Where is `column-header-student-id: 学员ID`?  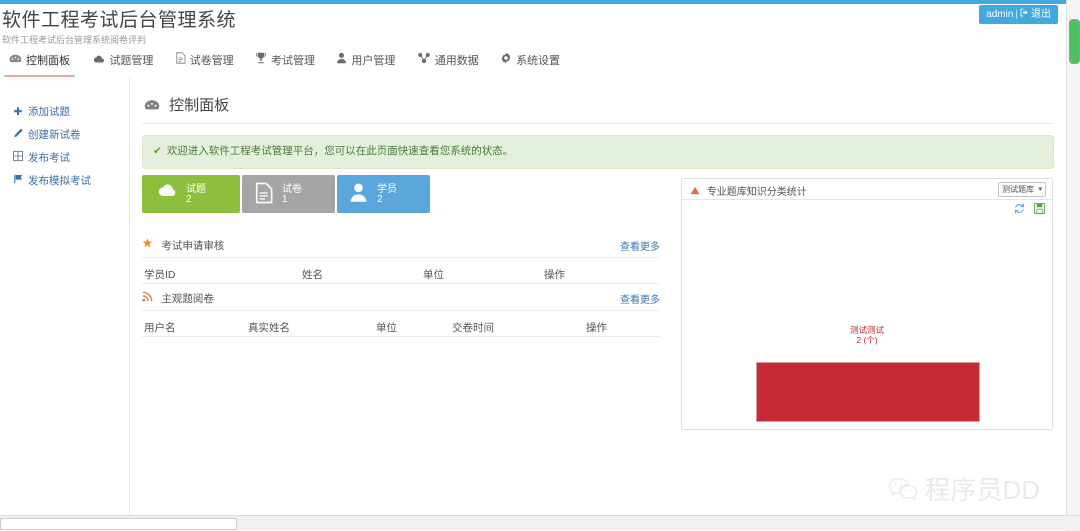 column-header-student-id: 学员ID is located at coordinates (160, 275).